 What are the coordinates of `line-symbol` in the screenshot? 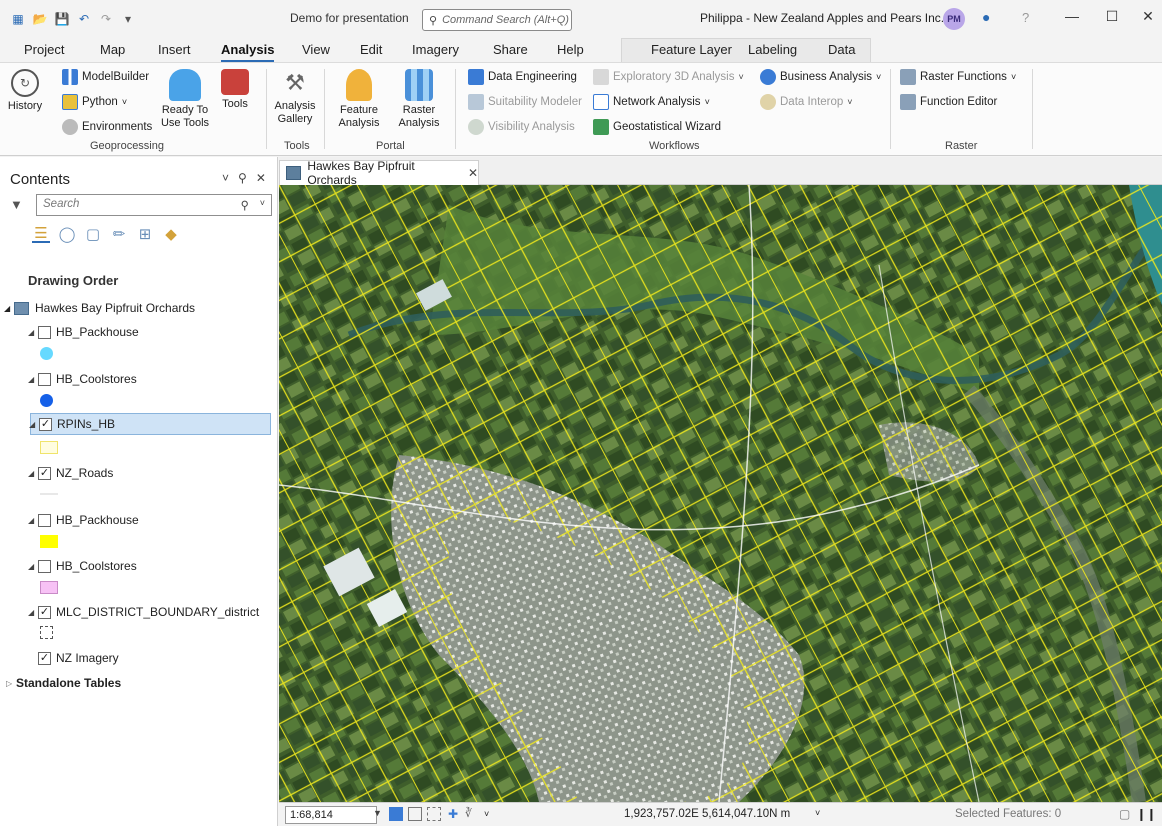 It's located at (49, 494).